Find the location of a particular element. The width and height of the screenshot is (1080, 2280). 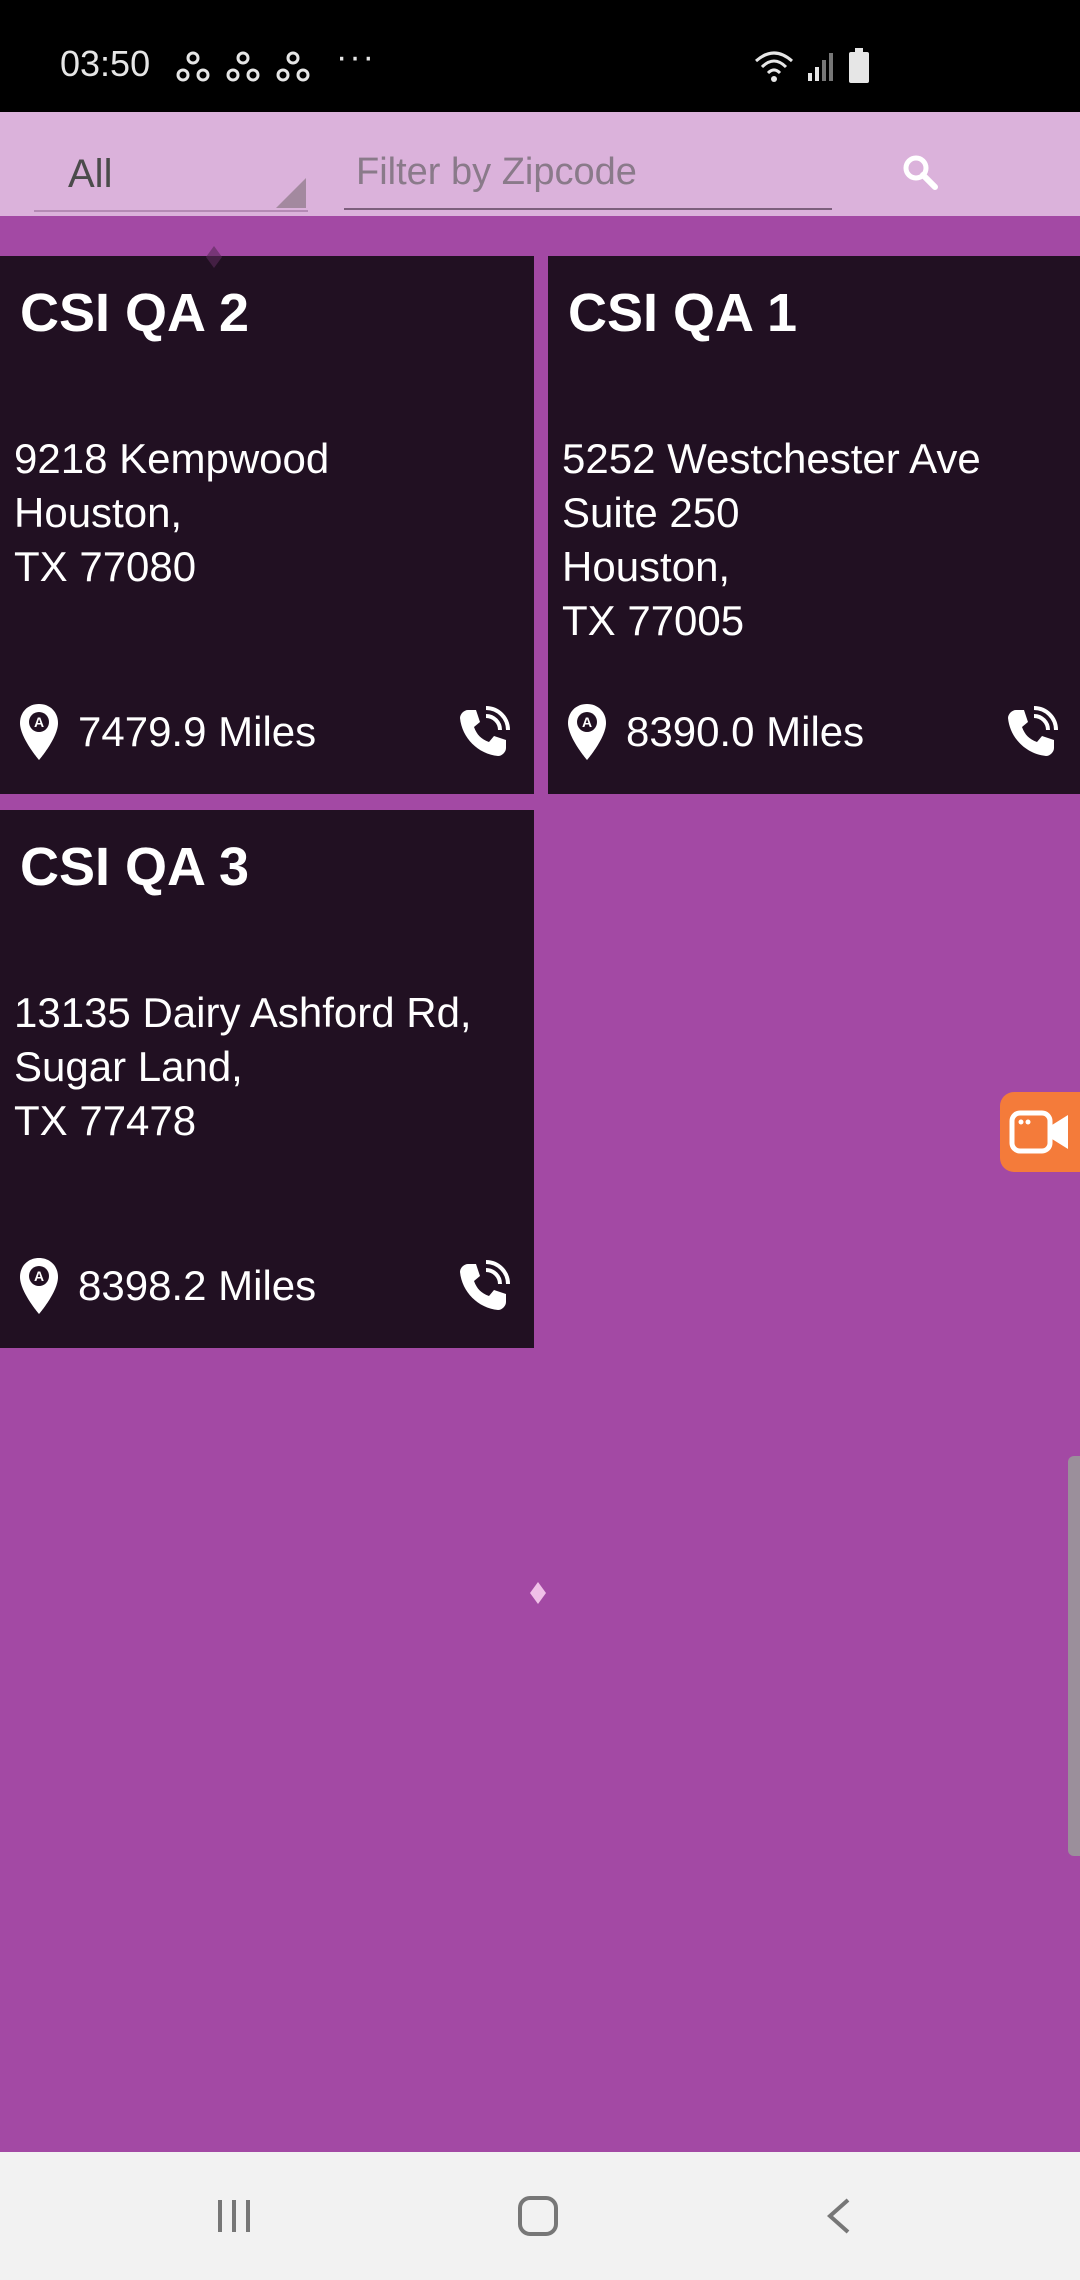

address-line: 5252 Westchester Ave is located at coordinates (771, 458).